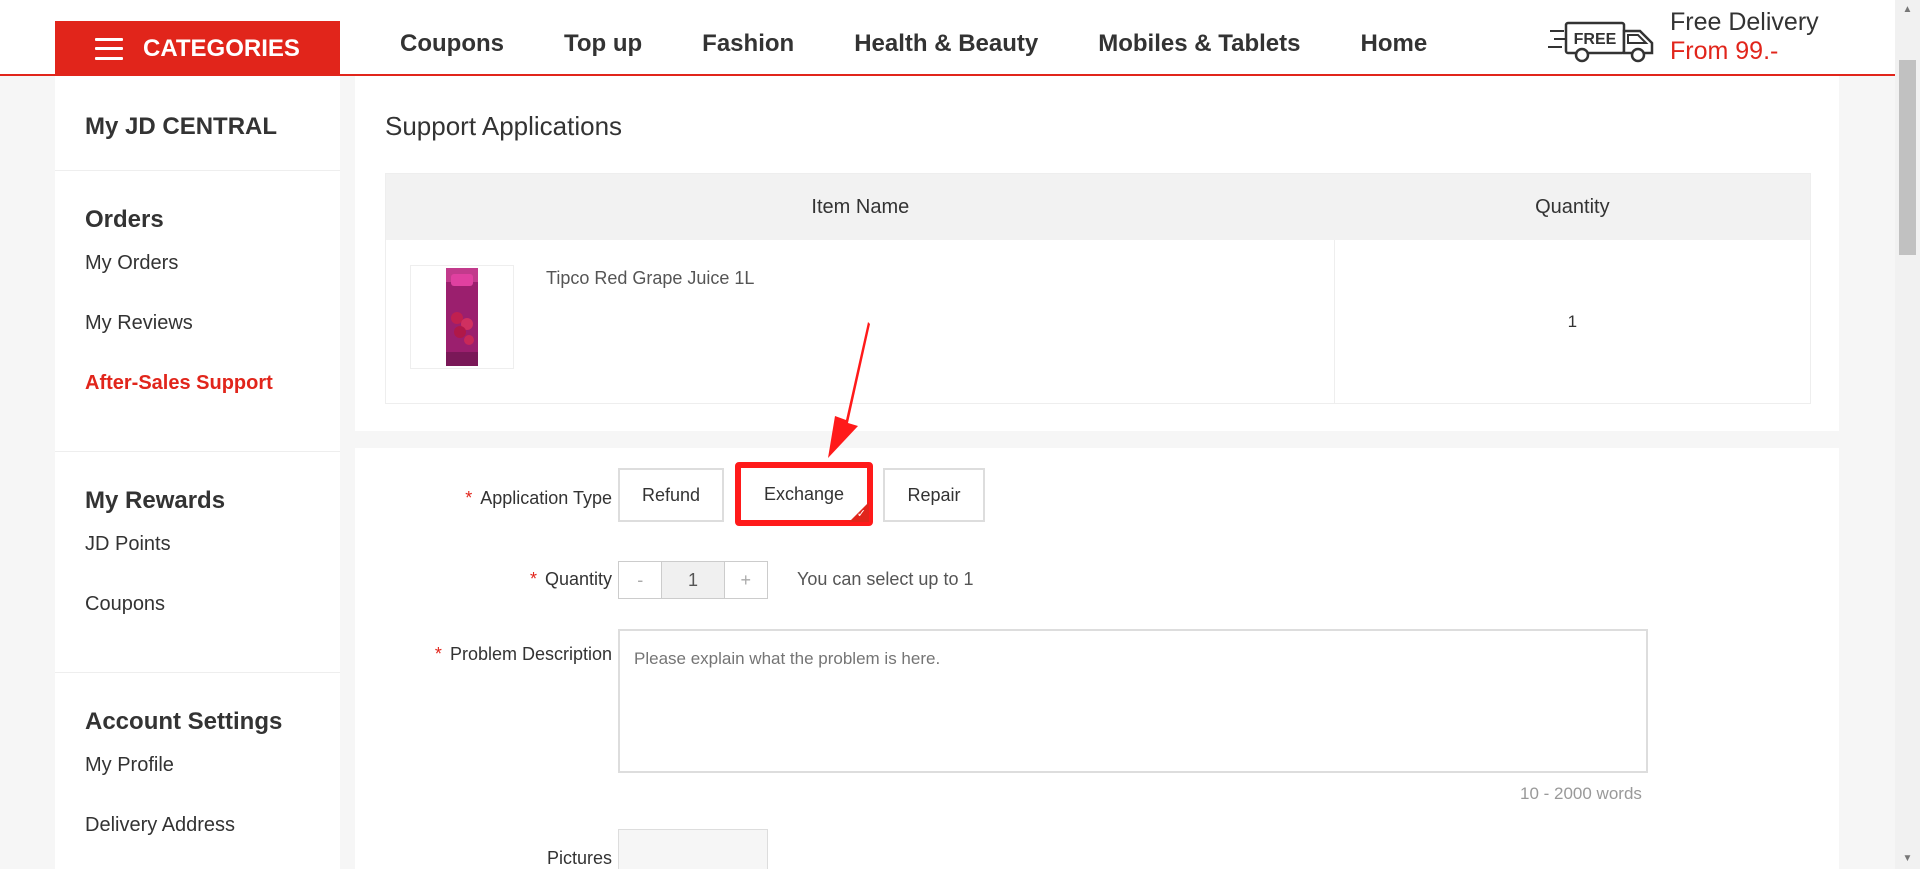  Describe the element at coordinates (1907, 10) in the screenshot. I see `scroll-up-icon: ▲` at that location.